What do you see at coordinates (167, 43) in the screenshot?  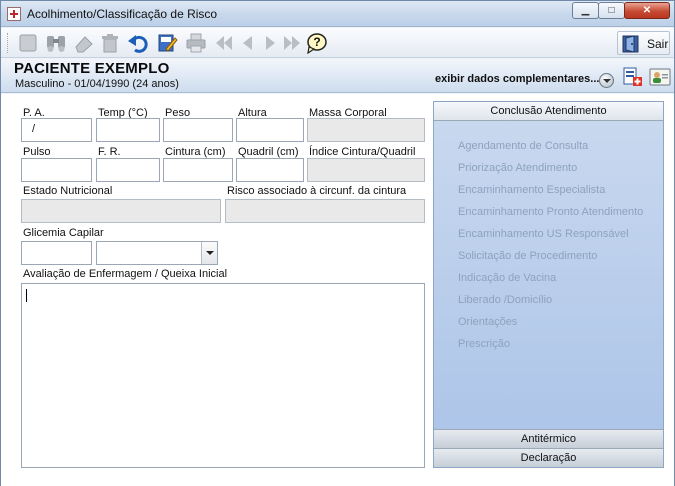 I see `edit-icon` at bounding box center [167, 43].